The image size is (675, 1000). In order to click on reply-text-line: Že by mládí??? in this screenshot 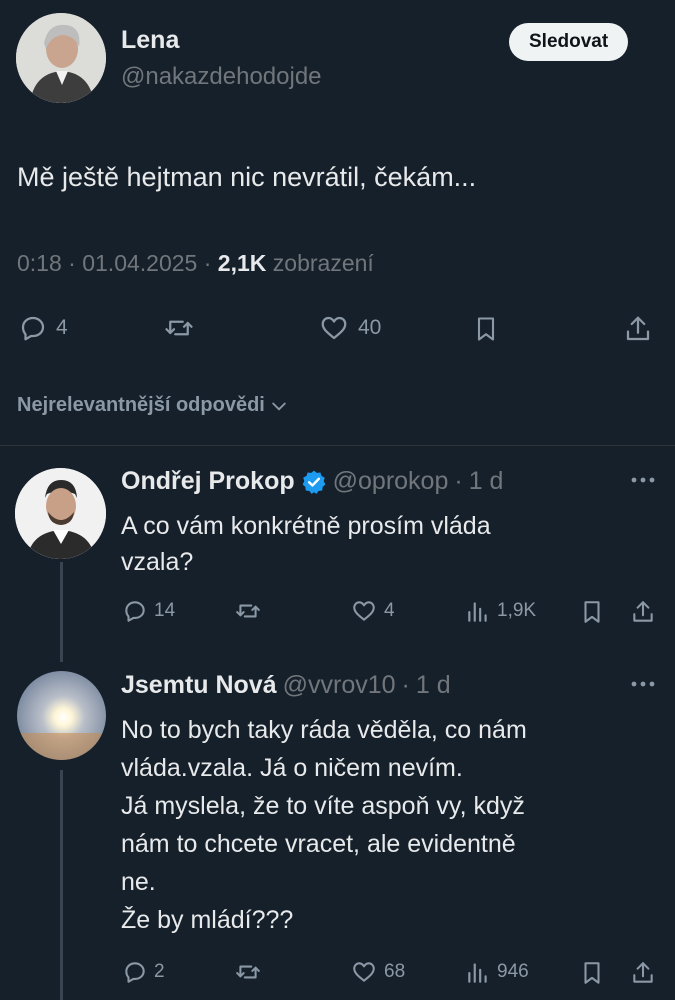, I will do `click(207, 920)`.